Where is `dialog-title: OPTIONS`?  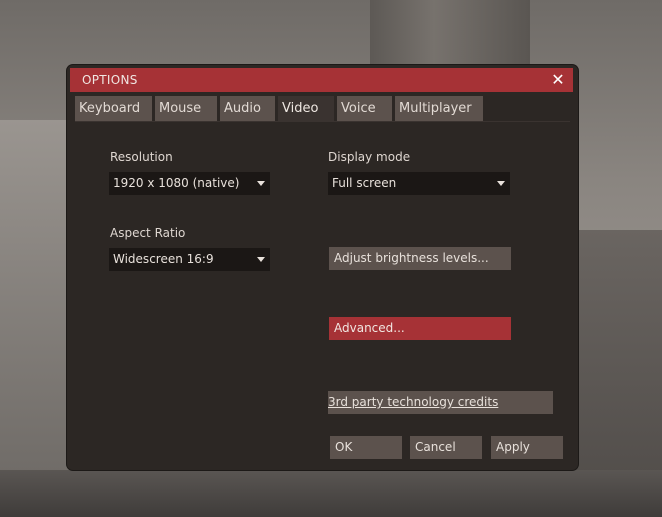 dialog-title: OPTIONS is located at coordinates (110, 80).